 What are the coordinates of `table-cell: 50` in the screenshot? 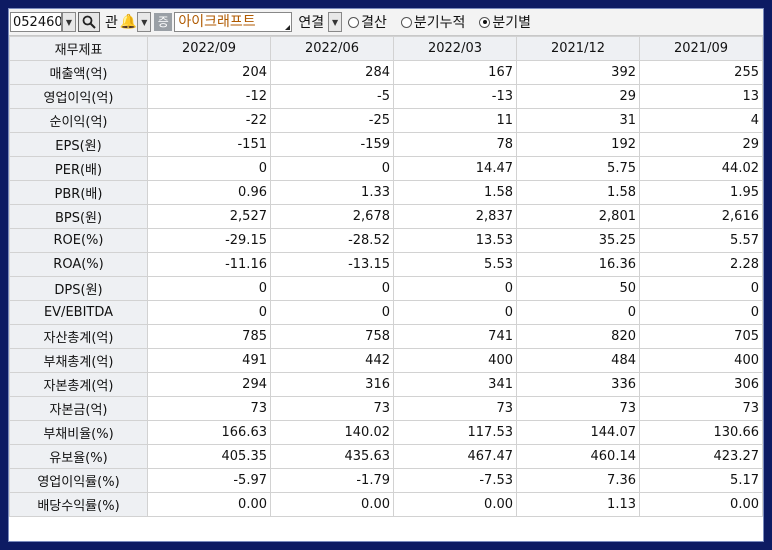 It's located at (578, 288).